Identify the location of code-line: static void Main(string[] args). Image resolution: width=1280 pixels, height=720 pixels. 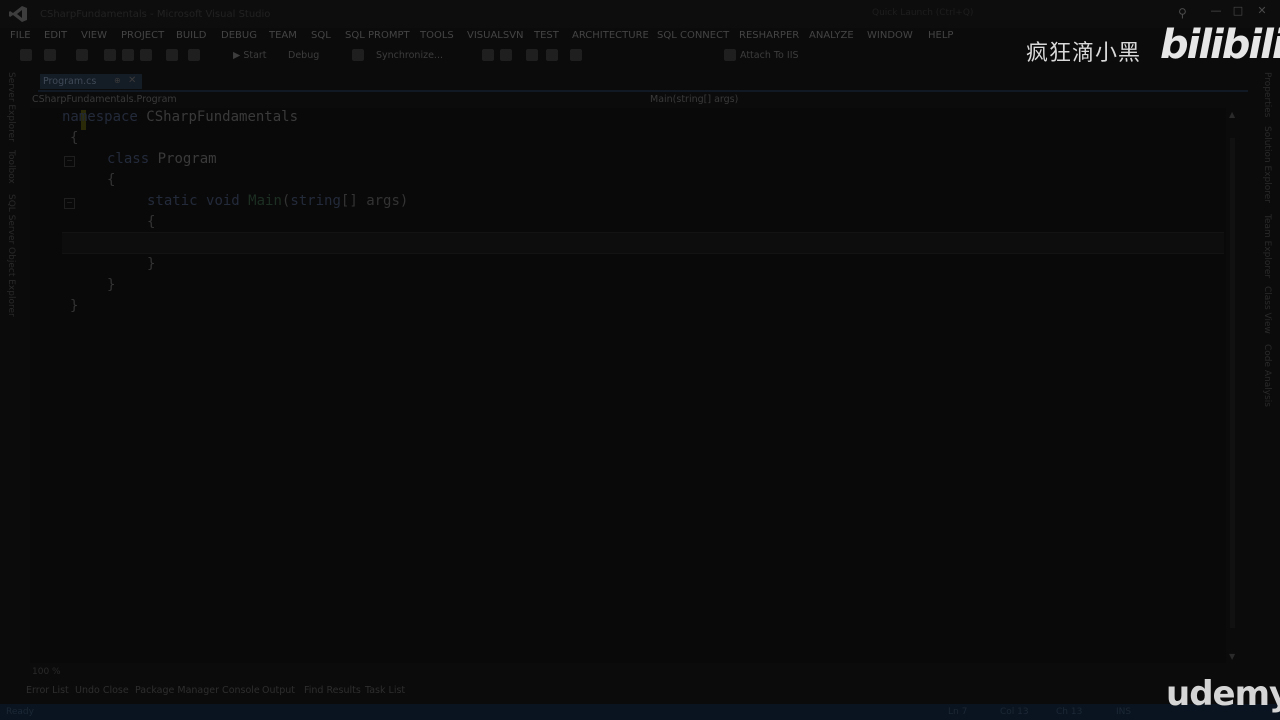
(277, 203).